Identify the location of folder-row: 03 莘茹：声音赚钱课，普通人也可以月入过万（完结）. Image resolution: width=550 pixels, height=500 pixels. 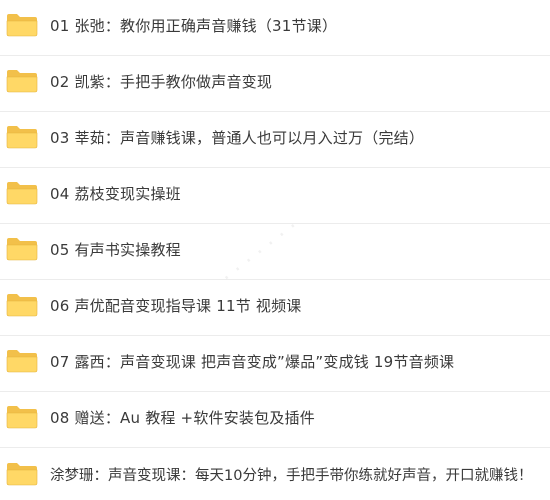
(275, 140).